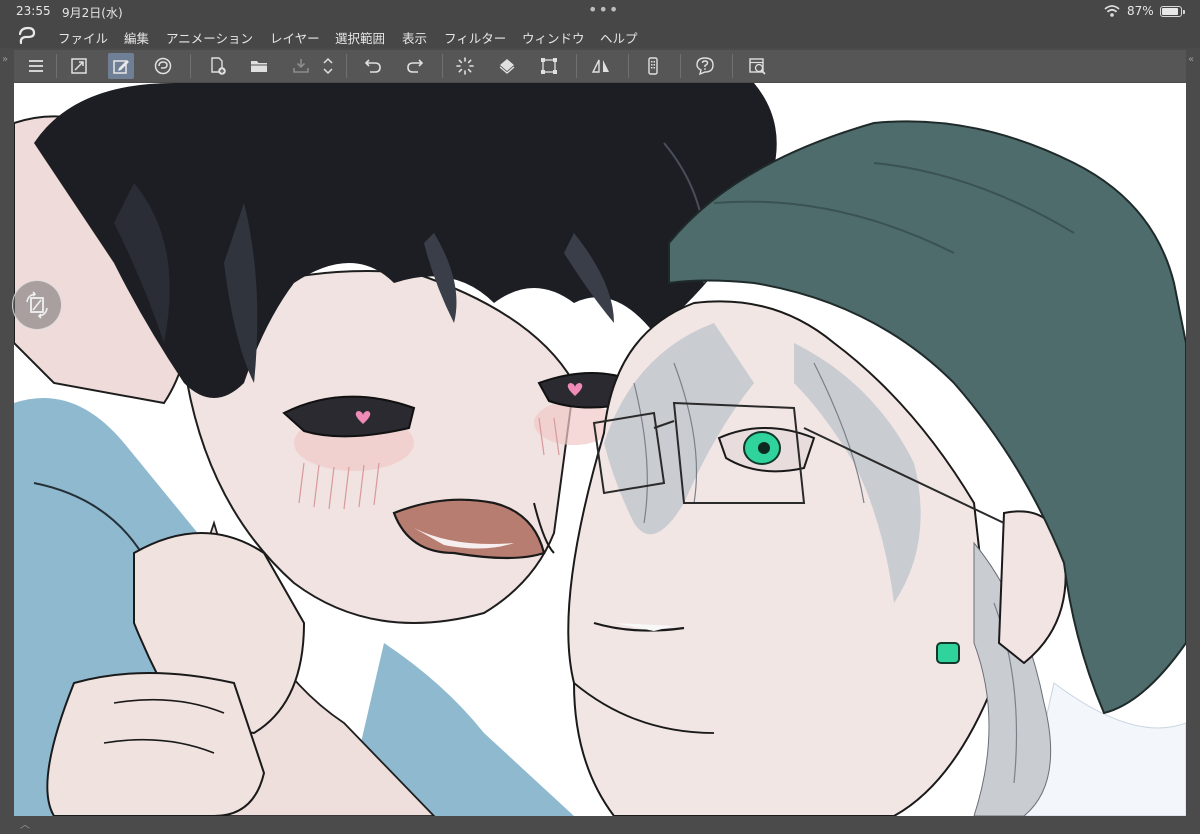 The width and height of the screenshot is (1200, 834). What do you see at coordinates (92, 13) in the screenshot?
I see `status-date: 9月2日(水)` at bounding box center [92, 13].